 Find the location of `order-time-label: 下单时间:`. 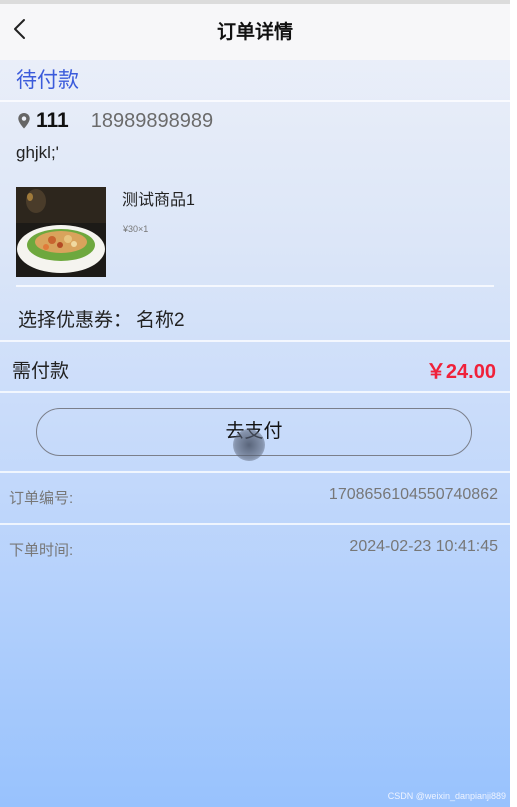

order-time-label: 下单时间: is located at coordinates (41, 550).